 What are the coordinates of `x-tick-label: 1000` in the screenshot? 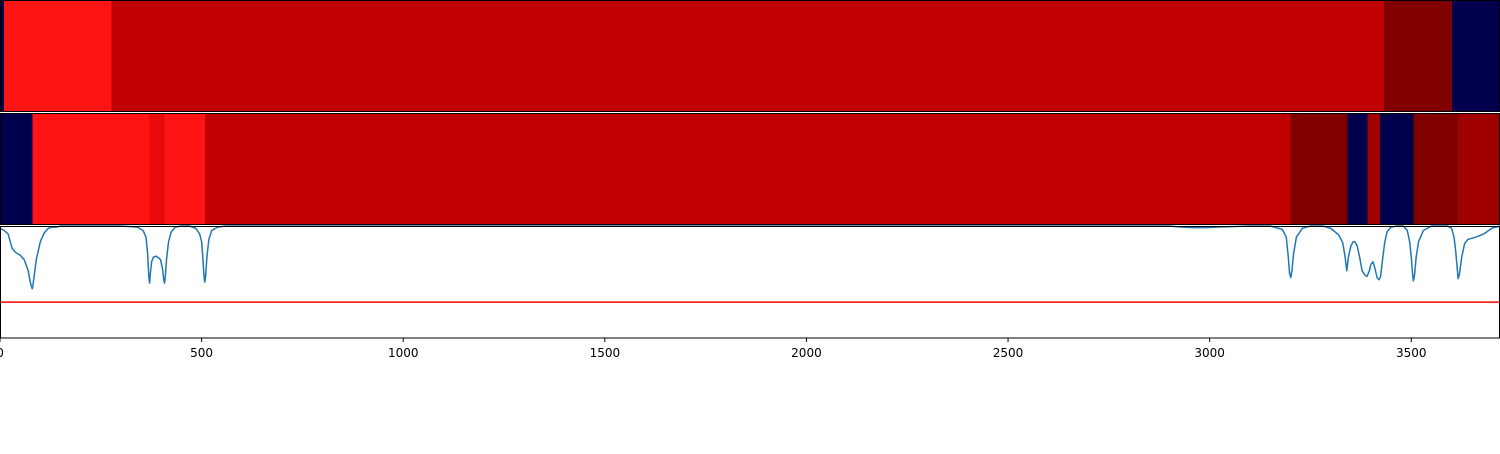 It's located at (403, 353).